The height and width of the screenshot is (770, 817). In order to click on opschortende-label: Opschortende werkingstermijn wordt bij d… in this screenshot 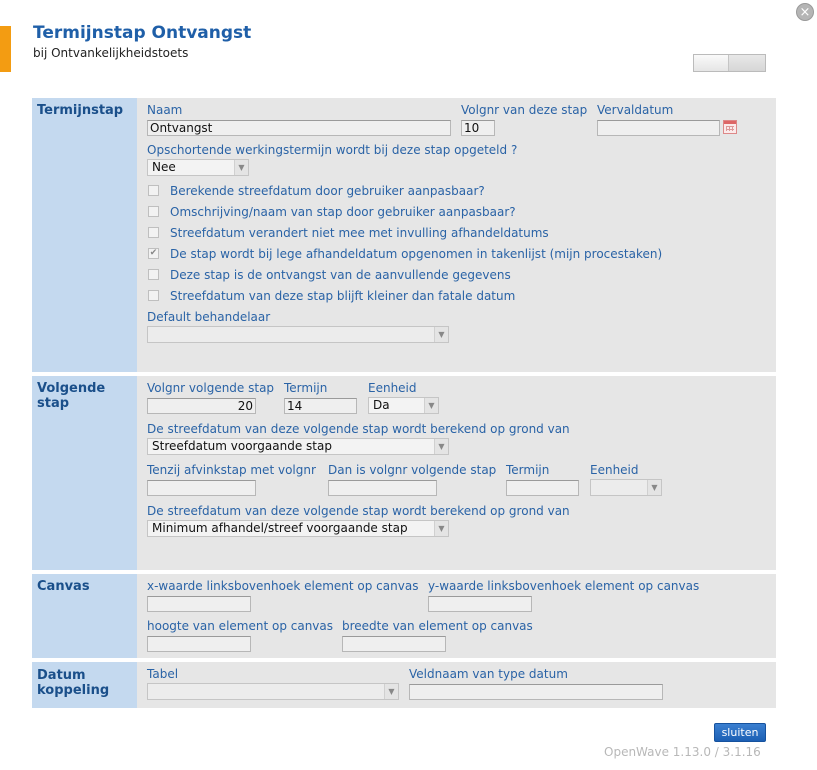, I will do `click(332, 150)`.